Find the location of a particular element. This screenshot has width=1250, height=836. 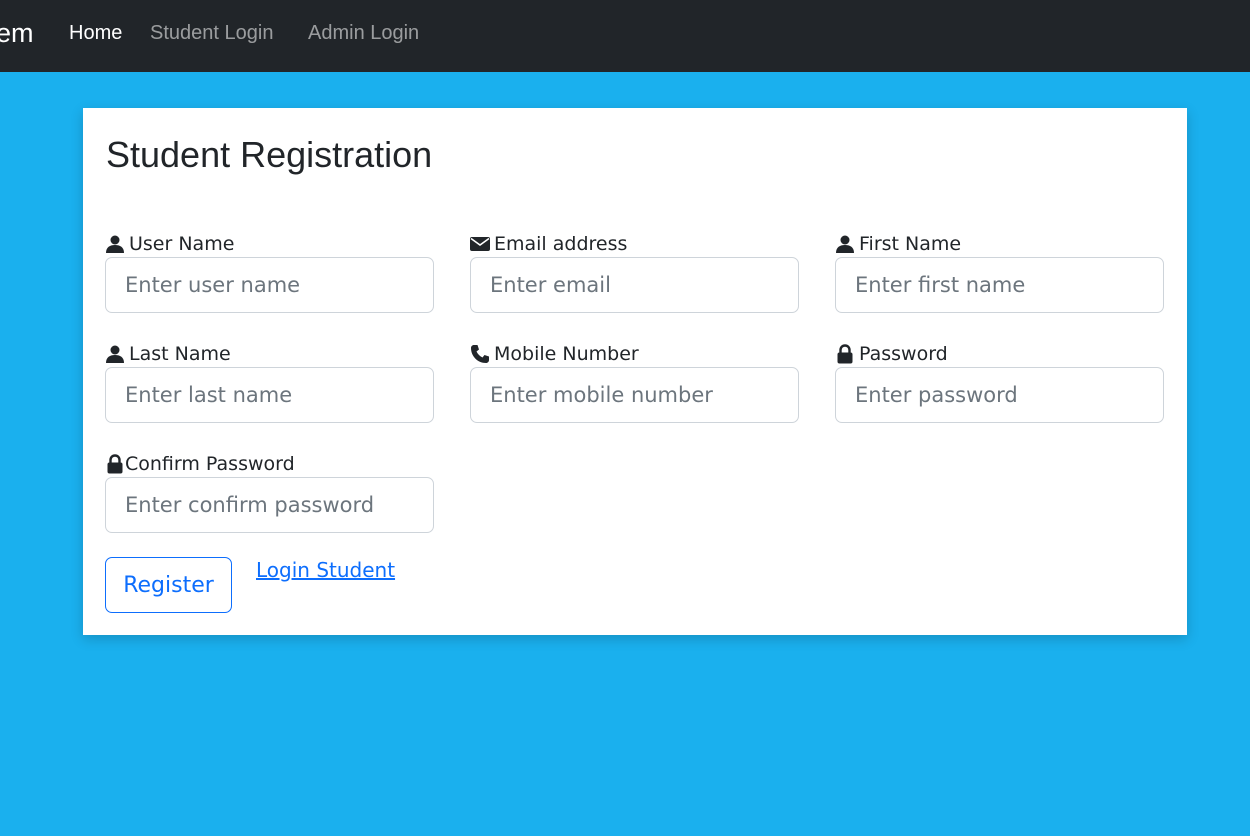

register-button: Register is located at coordinates (168, 585).